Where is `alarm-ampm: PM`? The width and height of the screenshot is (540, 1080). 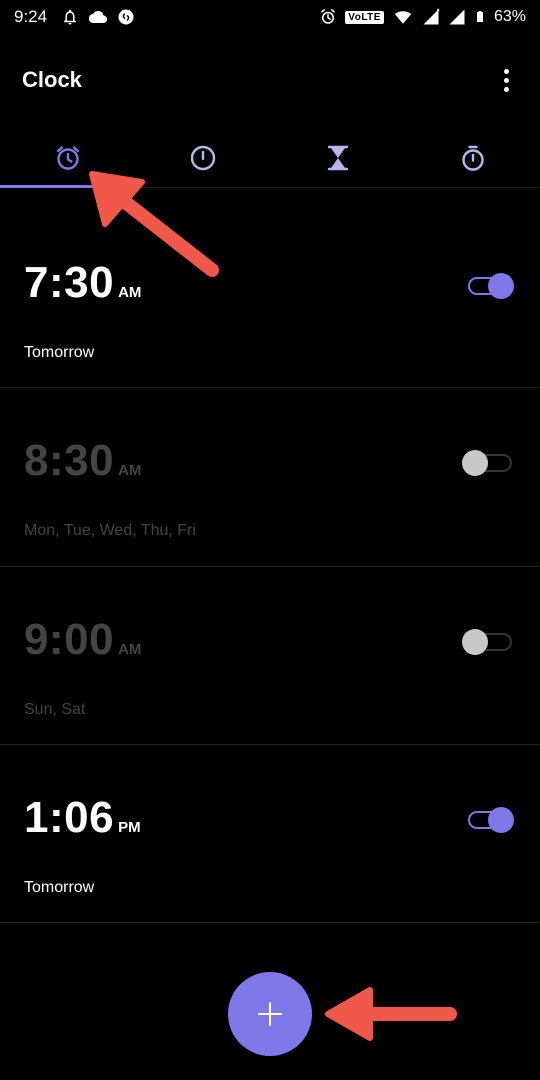 alarm-ampm: PM is located at coordinates (129, 827).